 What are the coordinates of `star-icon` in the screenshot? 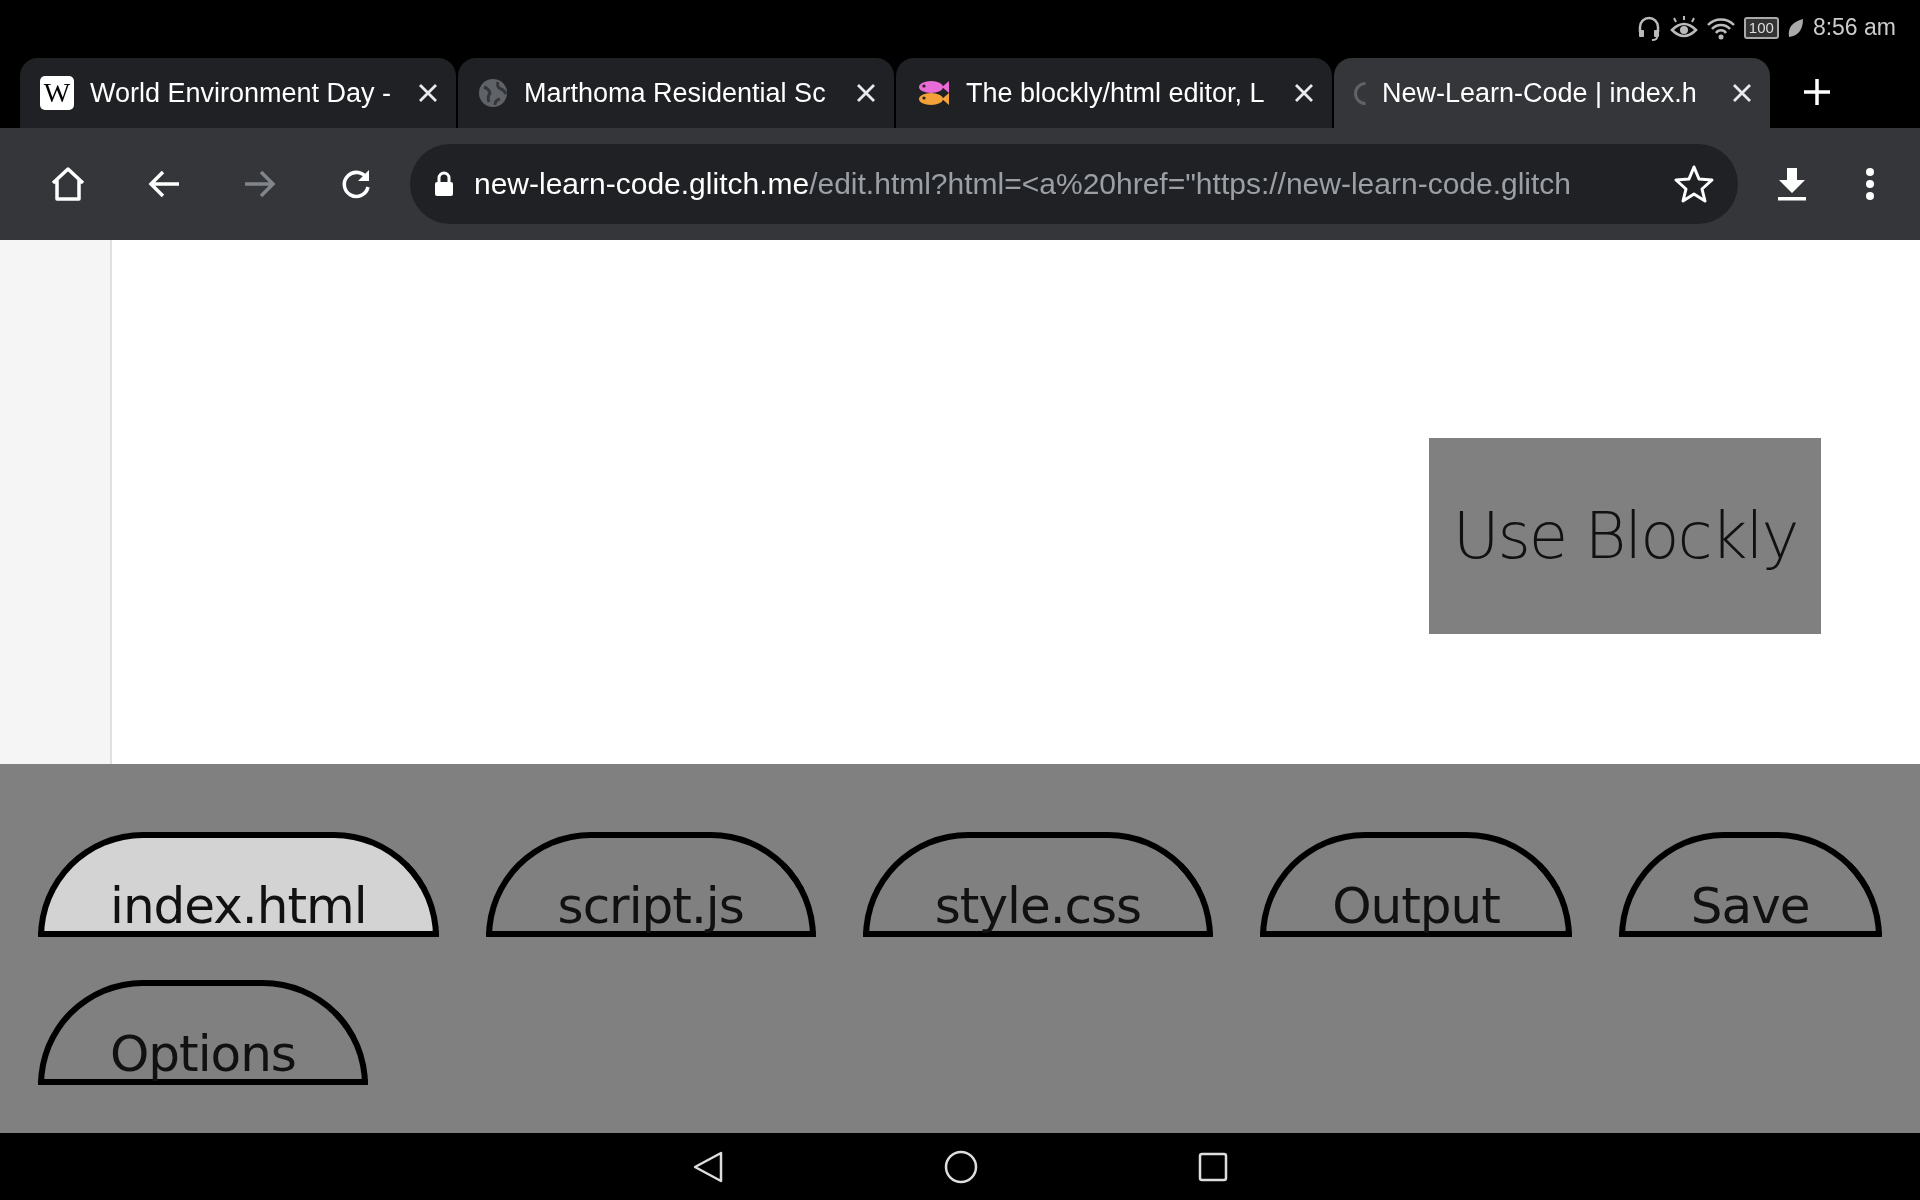 It's located at (1694, 184).